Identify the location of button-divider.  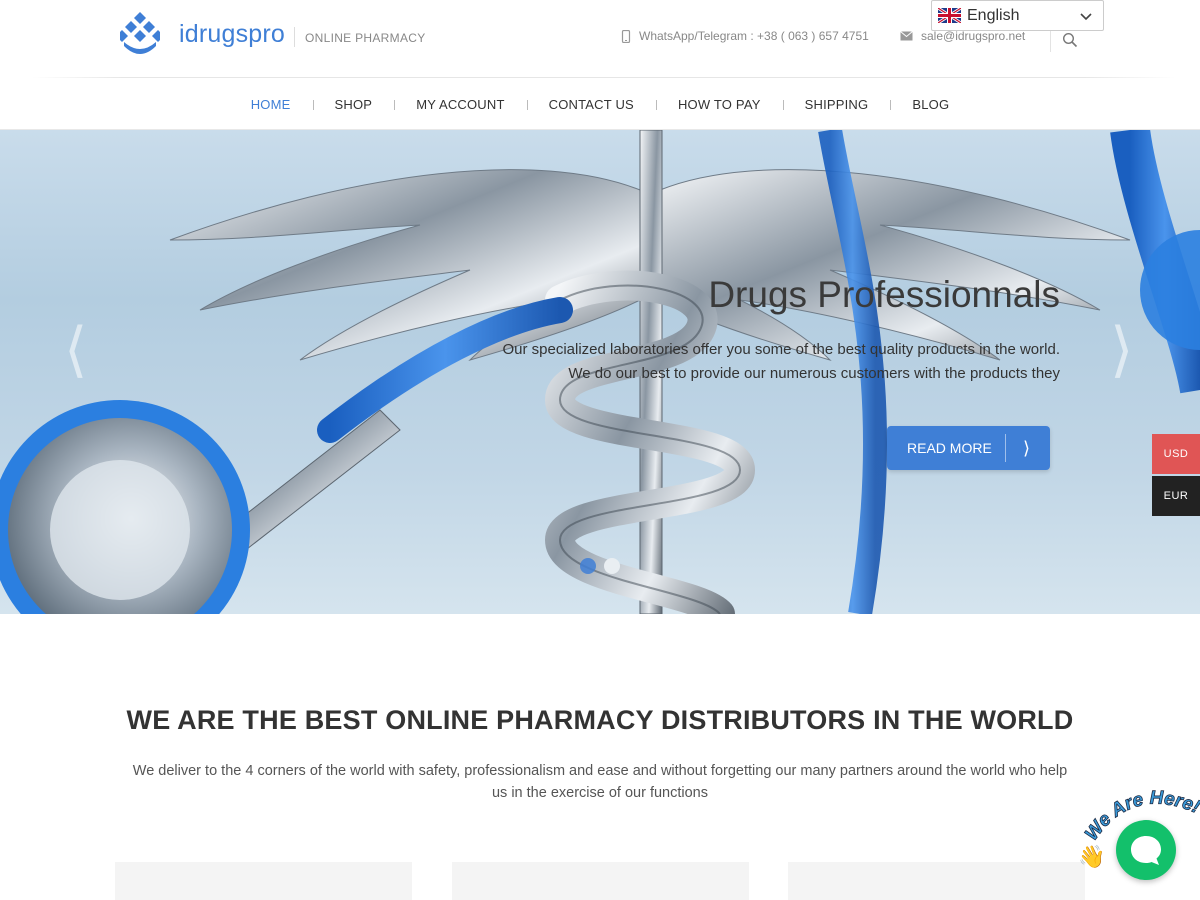
(1005, 448).